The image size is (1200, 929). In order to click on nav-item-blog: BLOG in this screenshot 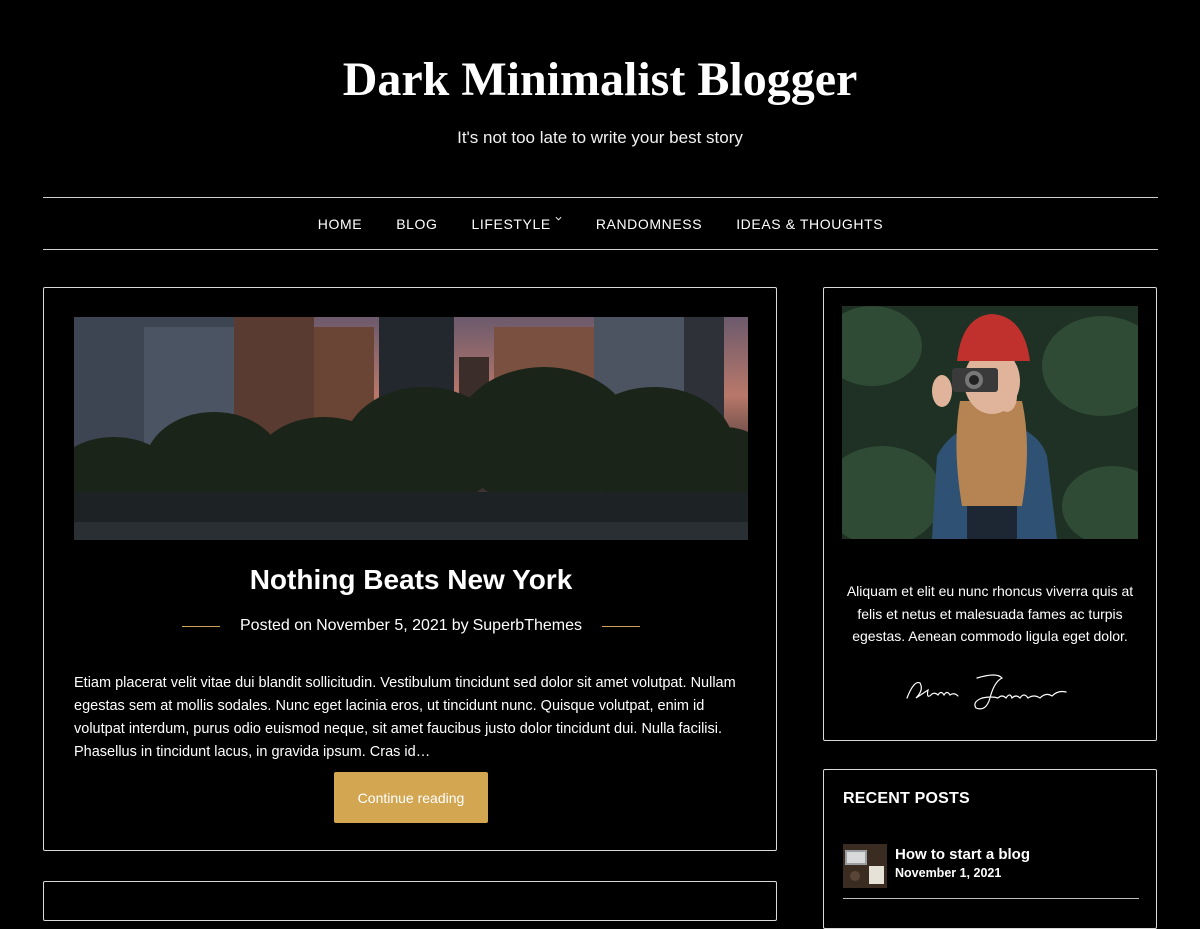, I will do `click(416, 224)`.